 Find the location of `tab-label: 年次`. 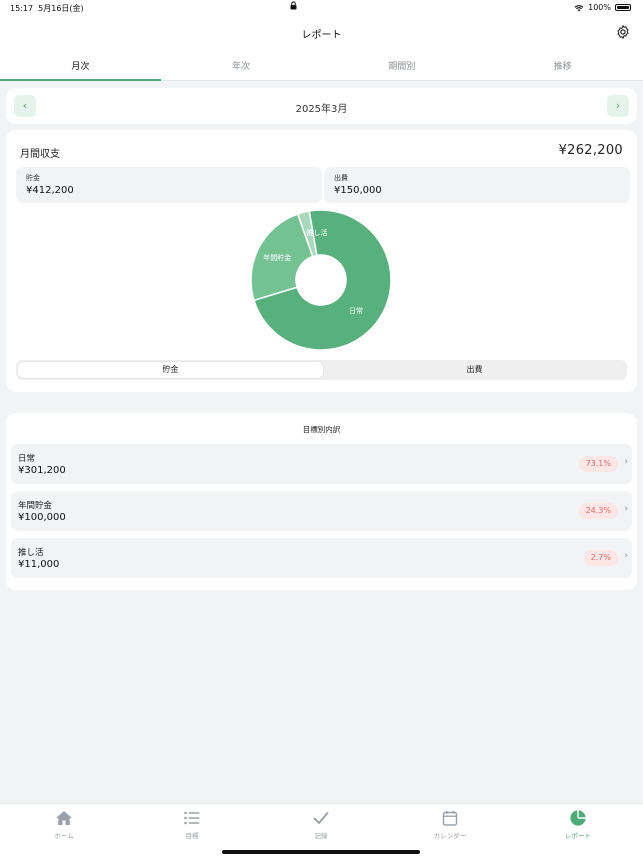

tab-label: 年次 is located at coordinates (241, 67).